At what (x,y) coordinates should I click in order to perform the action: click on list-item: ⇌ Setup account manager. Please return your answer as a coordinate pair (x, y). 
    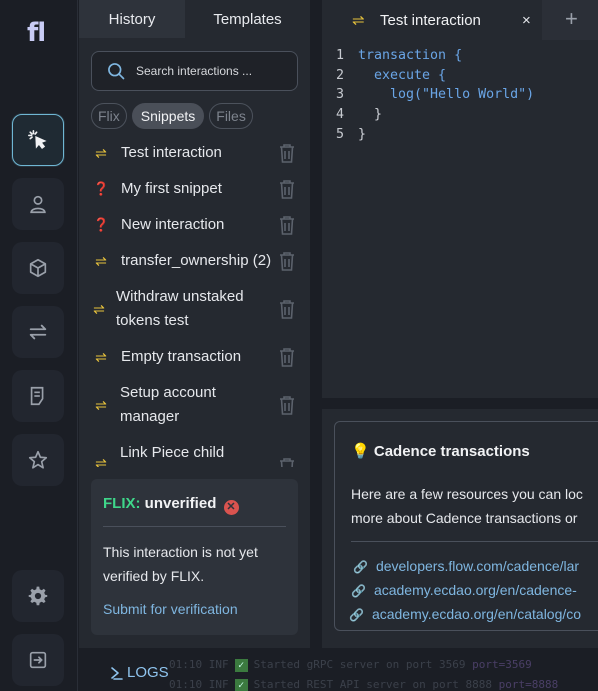
    Looking at the image, I should click on (194, 405).